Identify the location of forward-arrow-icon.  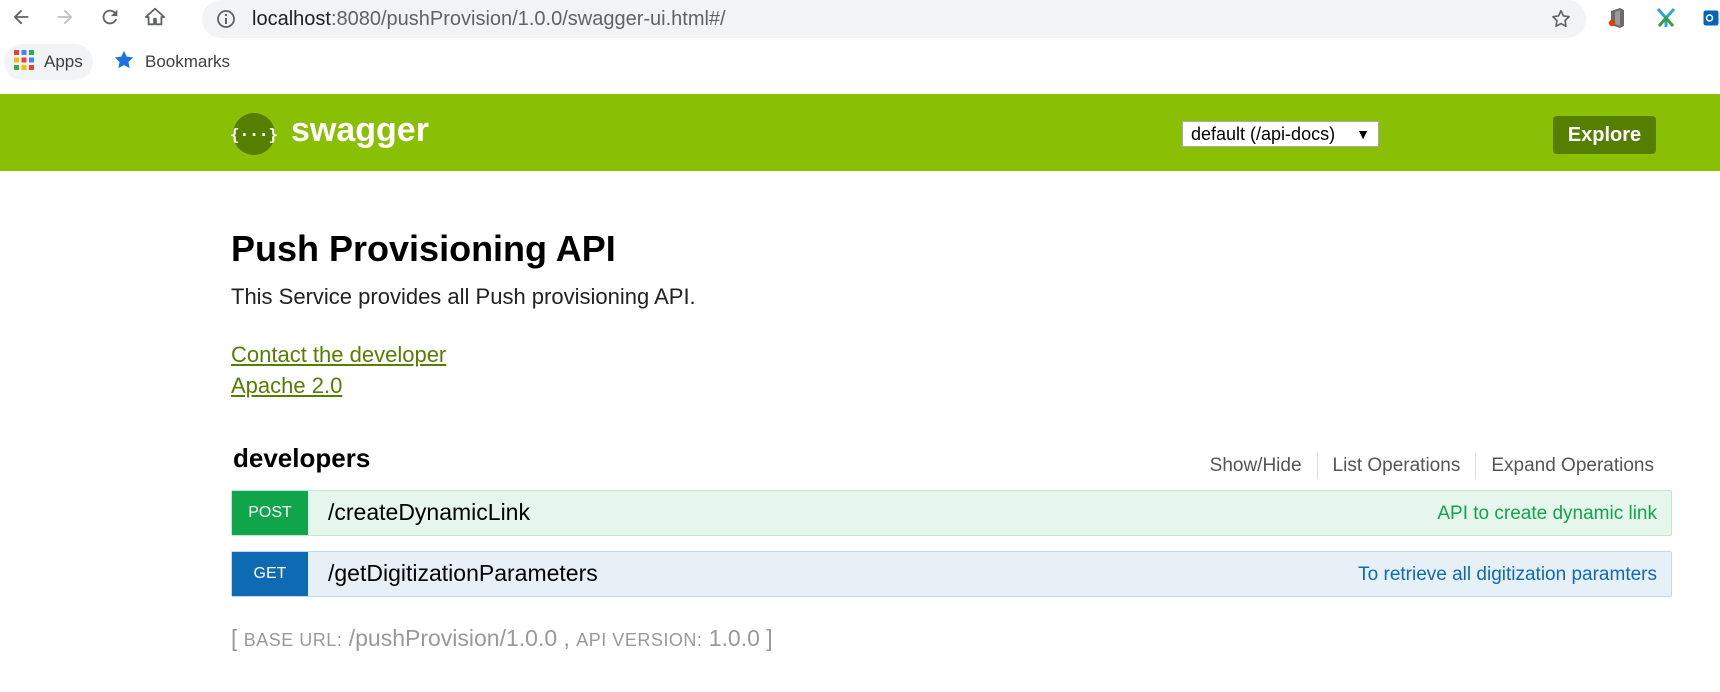
(65, 17).